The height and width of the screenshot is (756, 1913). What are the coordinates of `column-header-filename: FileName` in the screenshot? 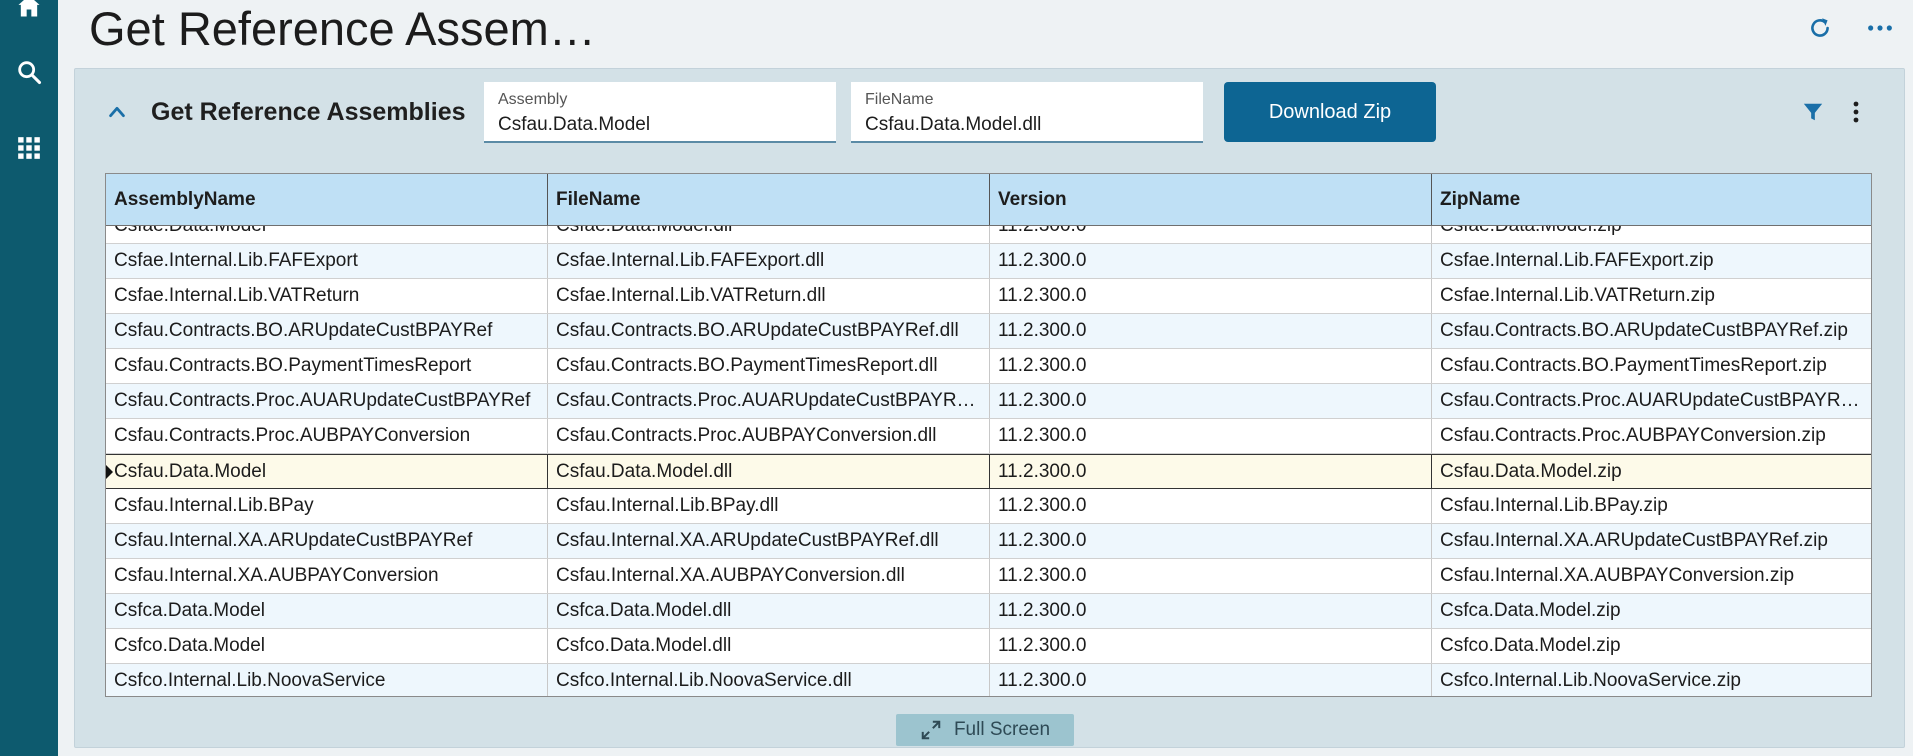 It's located at (769, 199).